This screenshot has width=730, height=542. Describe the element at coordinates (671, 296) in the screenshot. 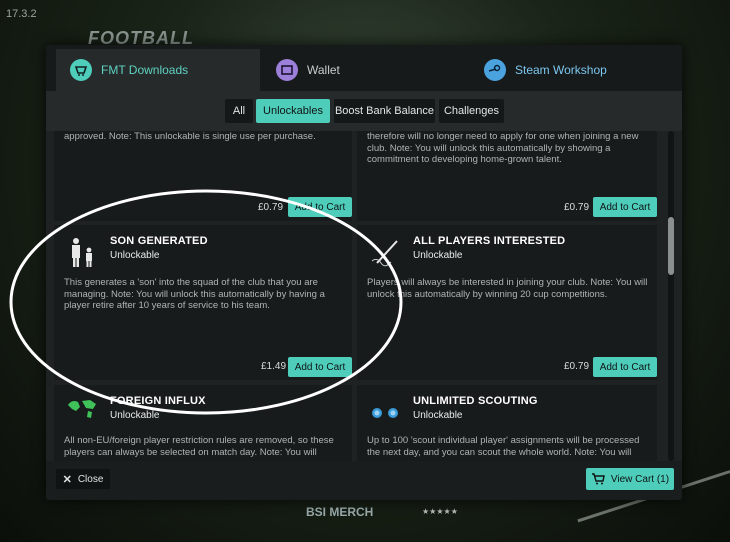

I see `scrollbar` at that location.